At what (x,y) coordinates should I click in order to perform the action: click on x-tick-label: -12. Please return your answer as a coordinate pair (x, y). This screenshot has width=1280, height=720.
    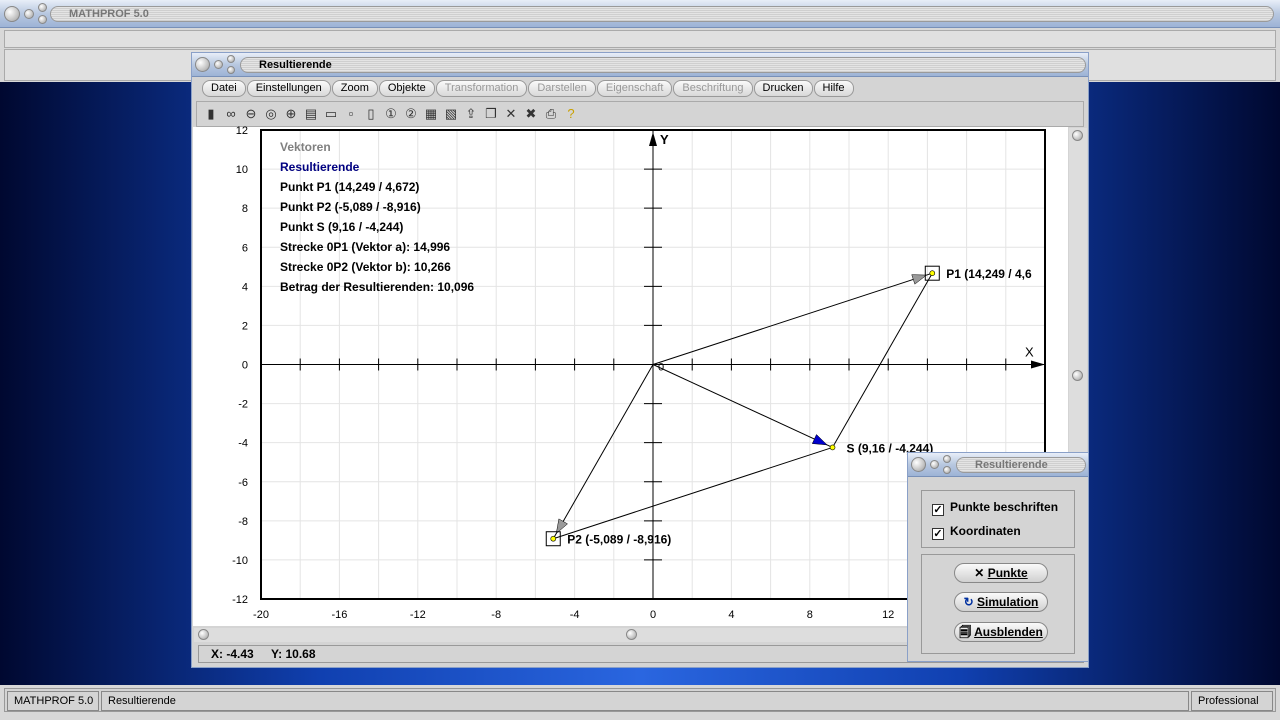
    Looking at the image, I should click on (418, 615).